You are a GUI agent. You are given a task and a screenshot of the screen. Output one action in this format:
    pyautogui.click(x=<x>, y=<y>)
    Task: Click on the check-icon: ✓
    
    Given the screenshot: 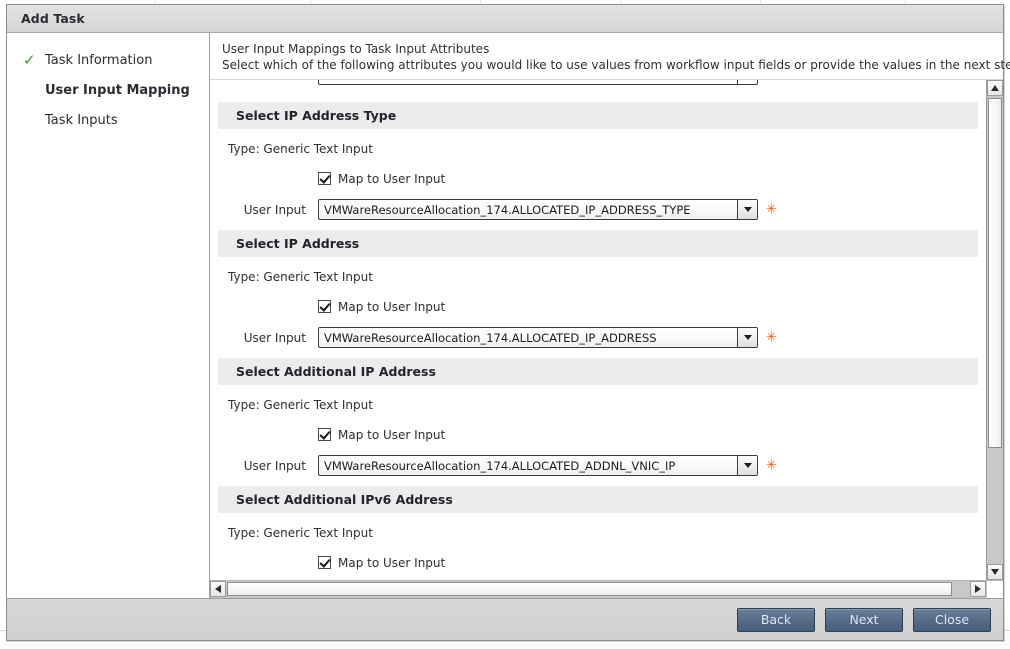 What is the action you would take?
    pyautogui.click(x=29, y=59)
    